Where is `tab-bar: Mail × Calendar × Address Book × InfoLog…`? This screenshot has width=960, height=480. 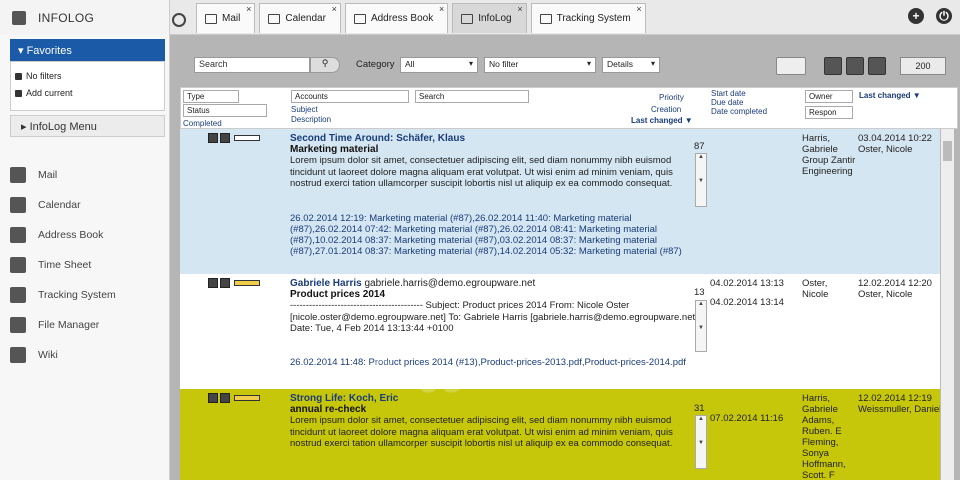
tab-bar: Mail × Calendar × Address Book × InfoLog… is located at coordinates (408, 18).